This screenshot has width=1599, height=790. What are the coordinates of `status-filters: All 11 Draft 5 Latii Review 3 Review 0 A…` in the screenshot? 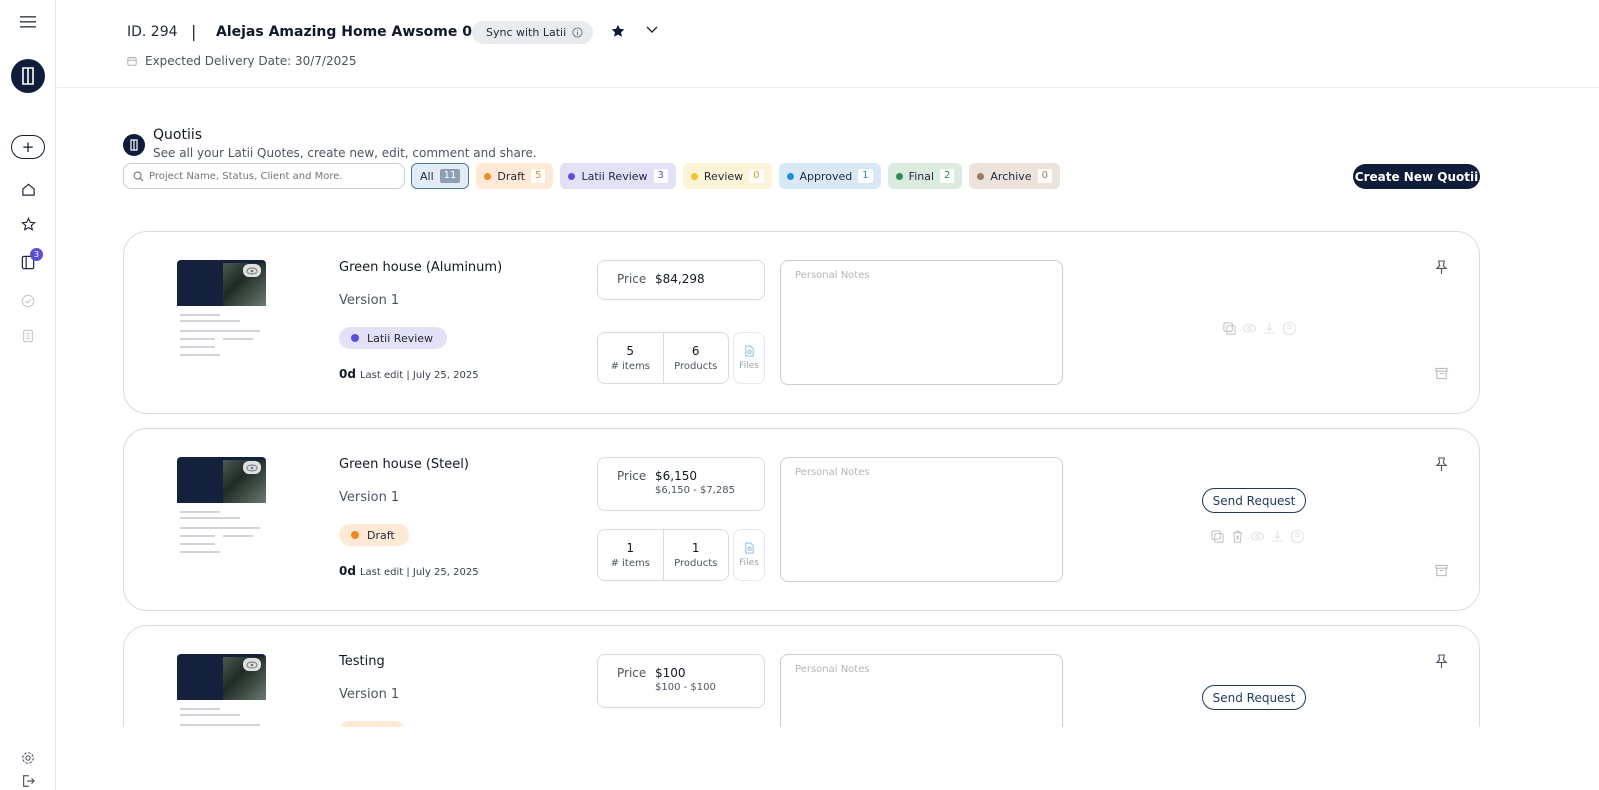 It's located at (735, 176).